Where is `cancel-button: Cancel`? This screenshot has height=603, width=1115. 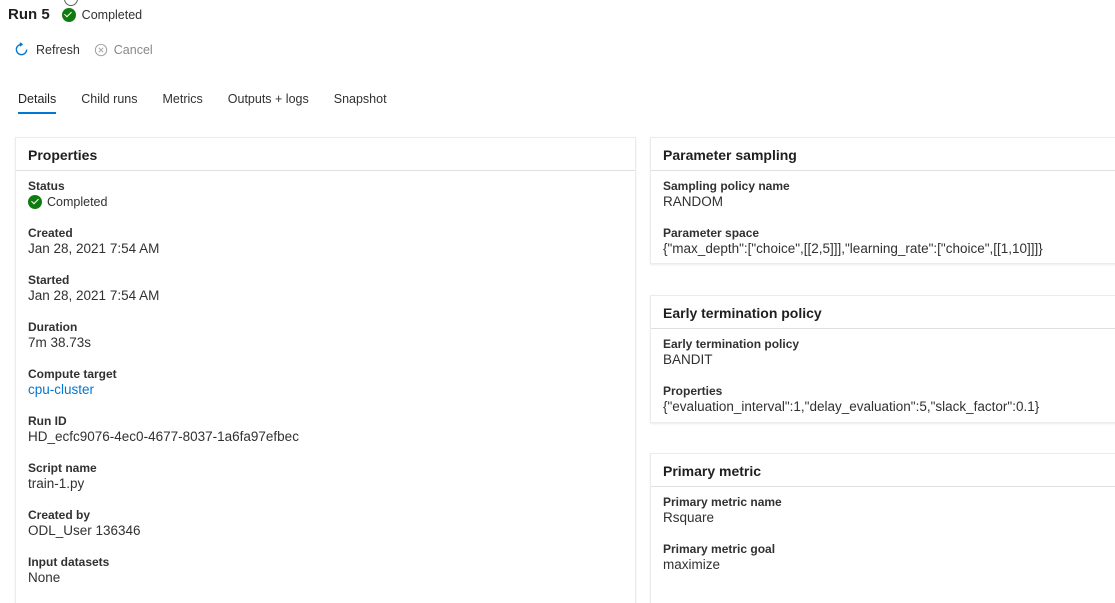 cancel-button: Cancel is located at coordinates (123, 50).